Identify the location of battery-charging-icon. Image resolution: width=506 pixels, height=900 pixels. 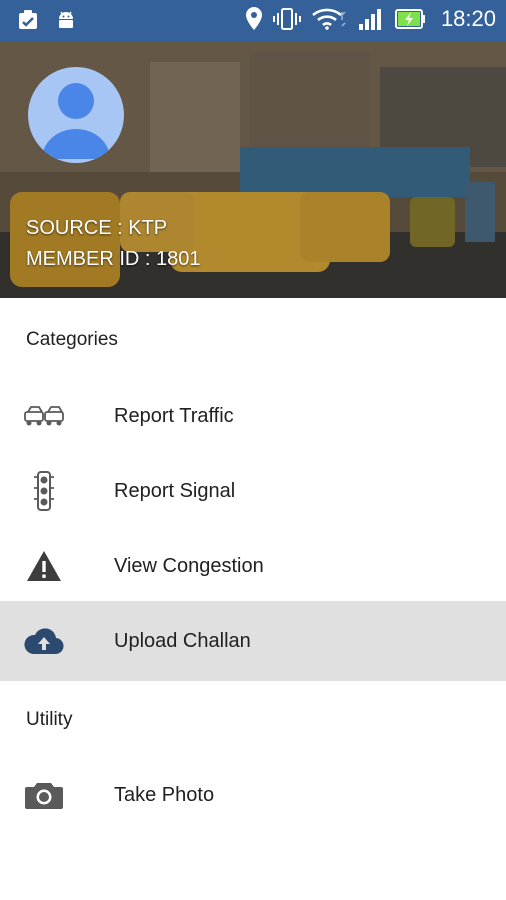
(410, 19).